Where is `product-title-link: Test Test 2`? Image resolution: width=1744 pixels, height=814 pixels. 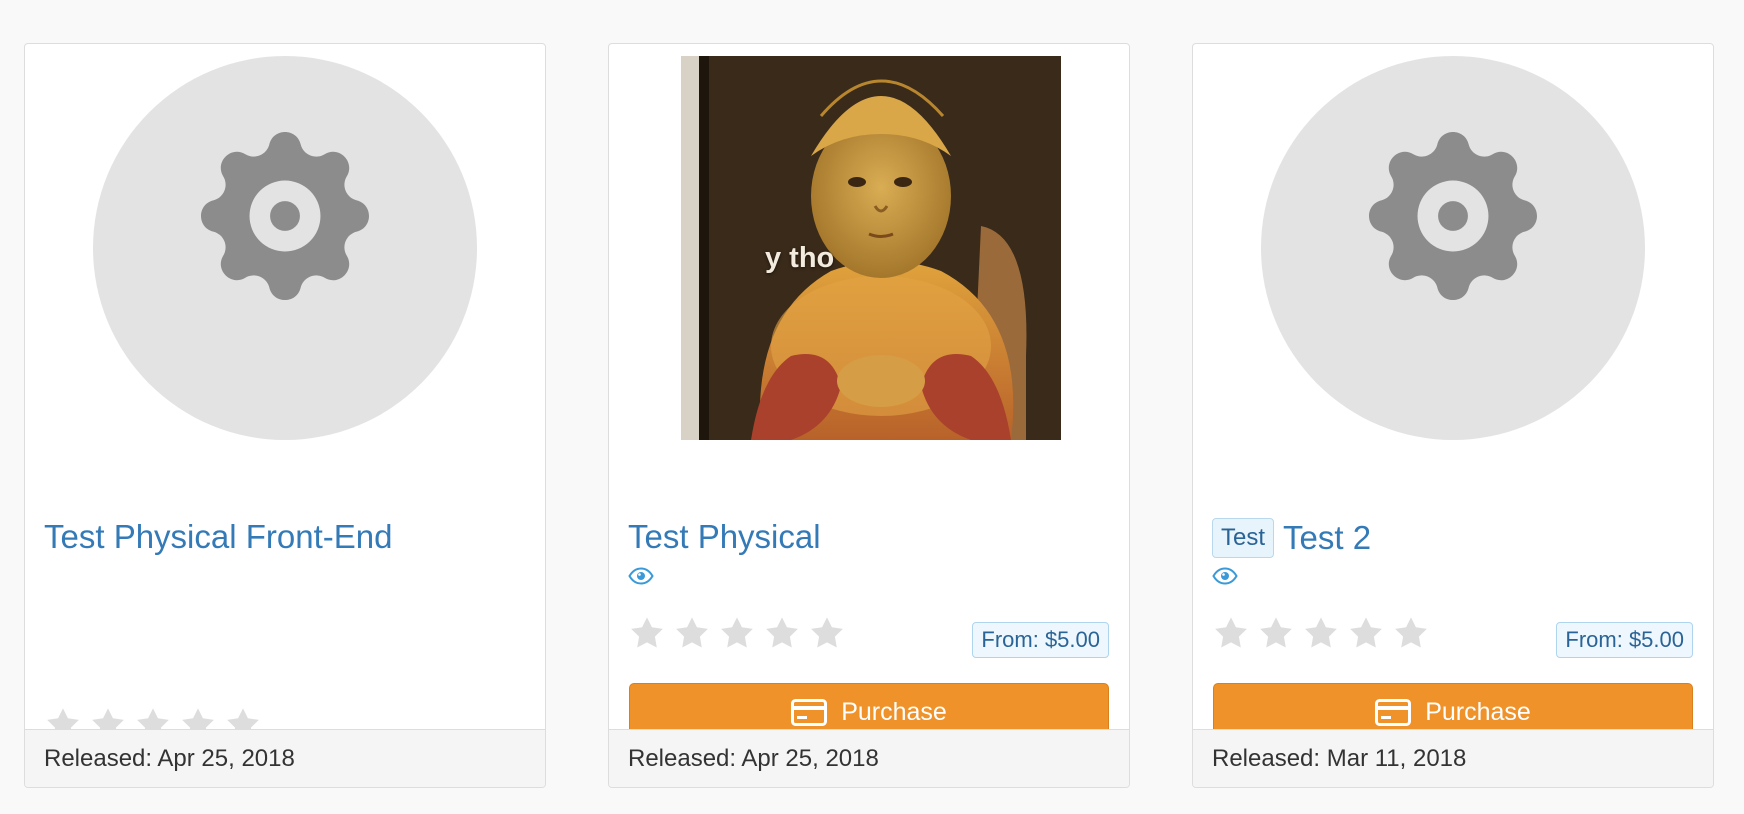 product-title-link: Test Test 2 is located at coordinates (1291, 538).